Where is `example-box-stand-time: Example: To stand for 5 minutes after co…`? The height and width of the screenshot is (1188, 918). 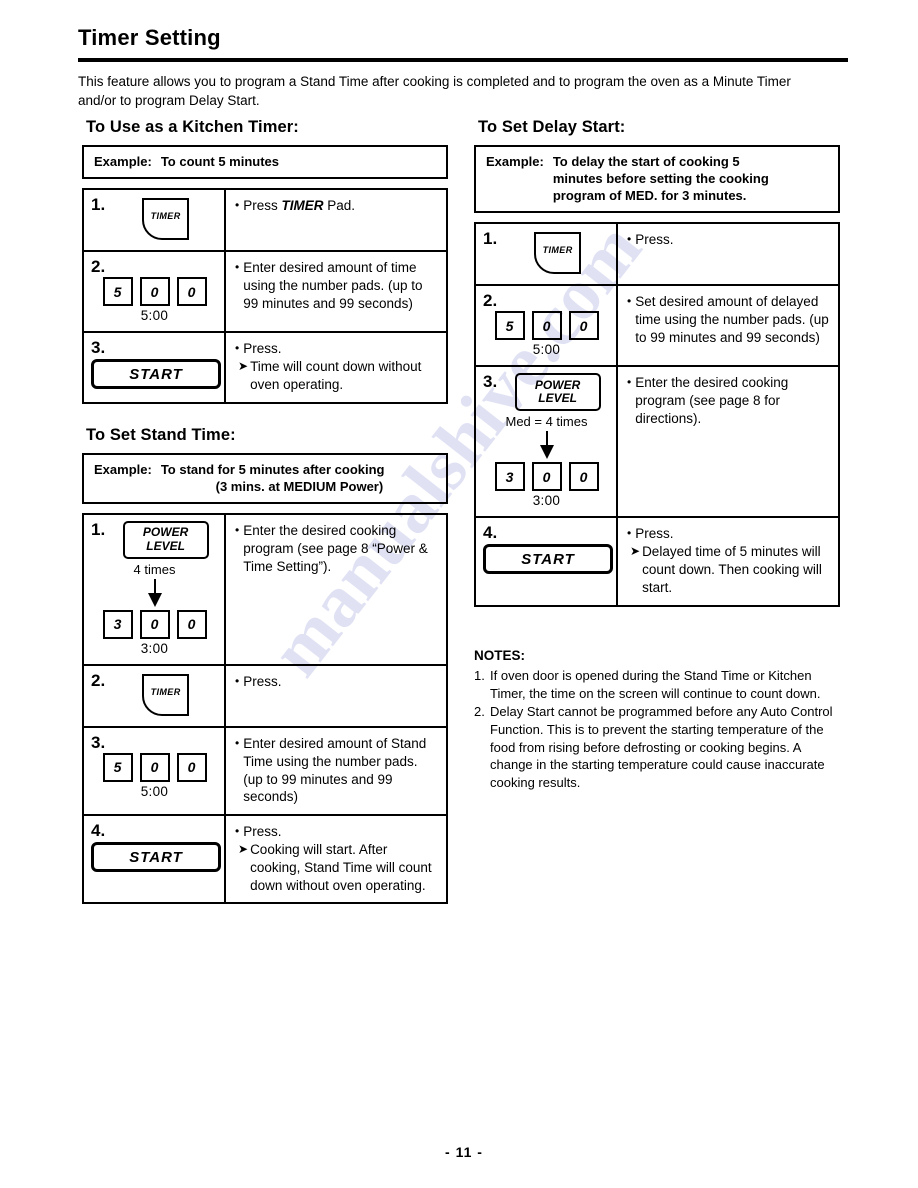 example-box-stand-time: Example: To stand for 5 minutes after co… is located at coordinates (265, 478).